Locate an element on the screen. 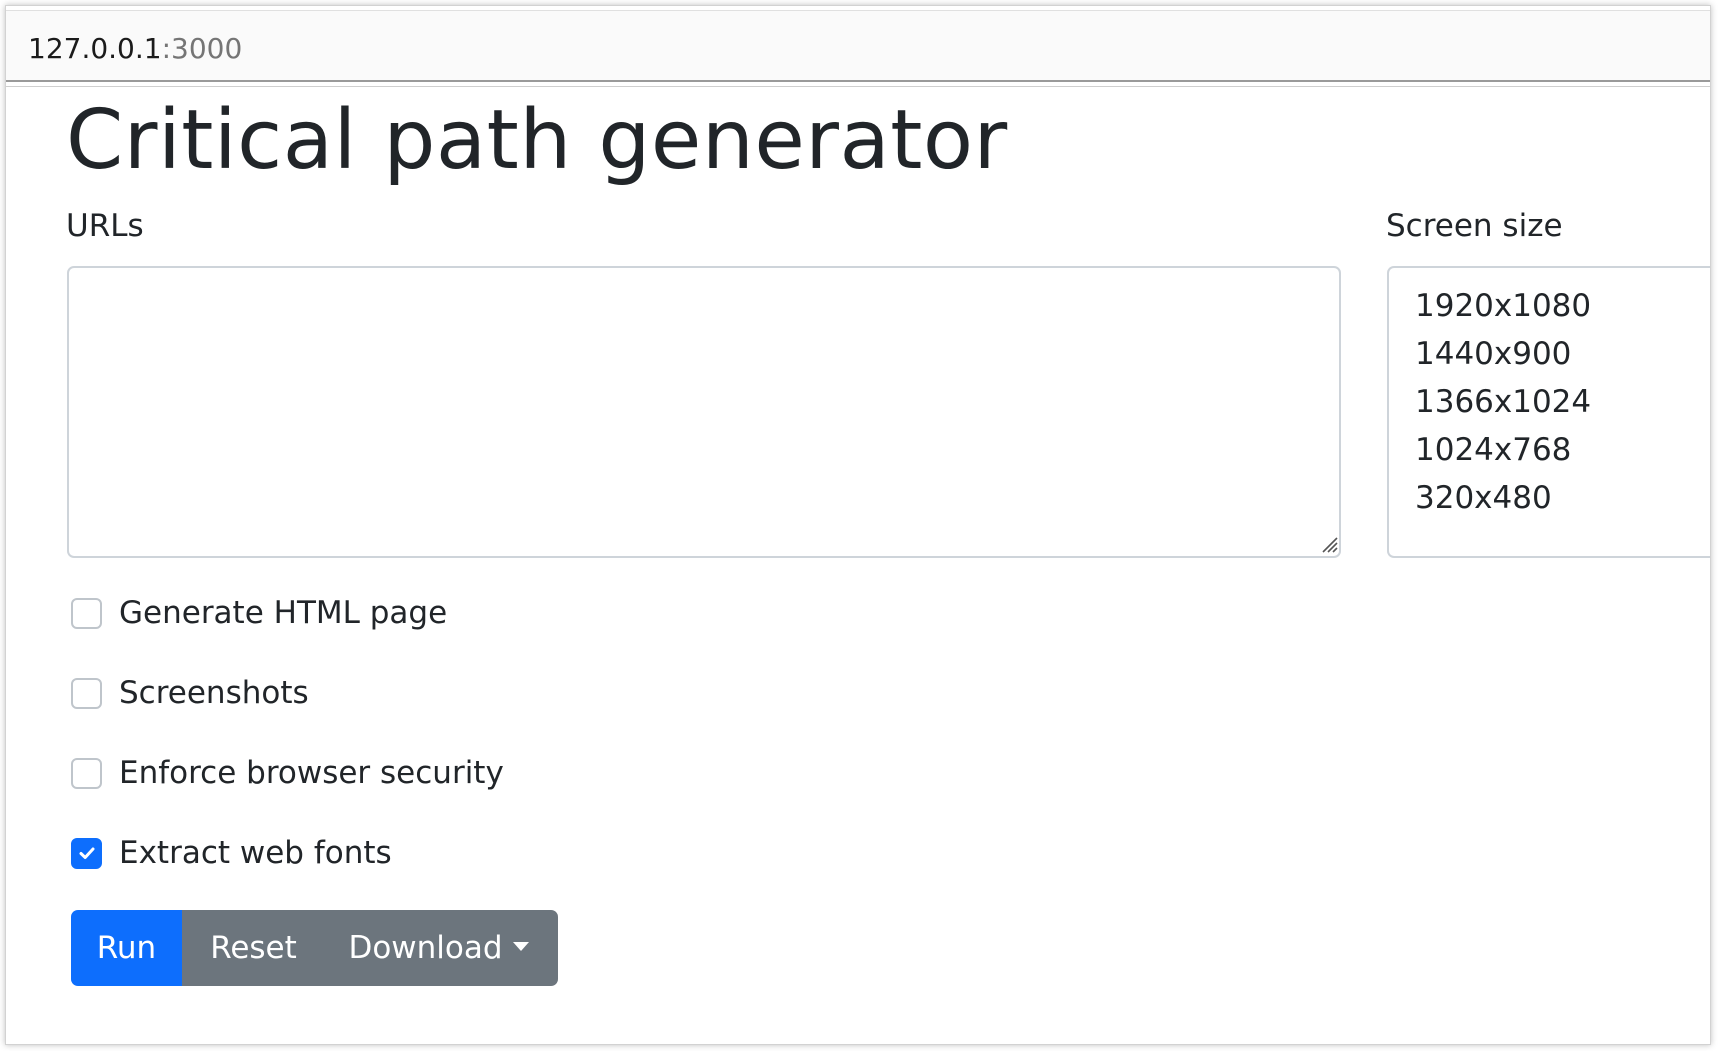 This screenshot has width=1720, height=1051. option-enforce-security: Enforce browser security is located at coordinates (287, 773).